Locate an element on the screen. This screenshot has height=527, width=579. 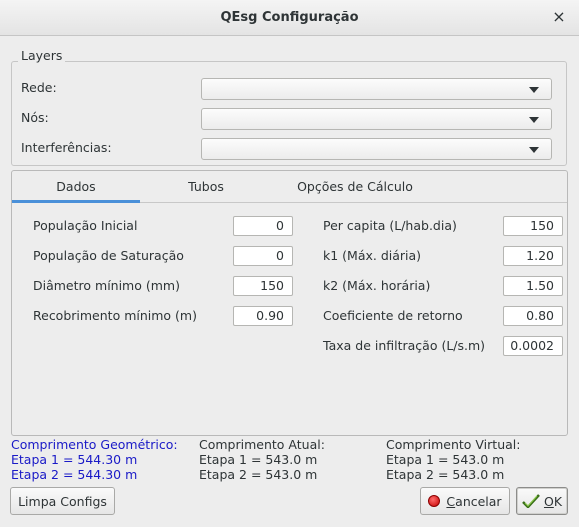
rede-label: Rede: is located at coordinates (39, 87).